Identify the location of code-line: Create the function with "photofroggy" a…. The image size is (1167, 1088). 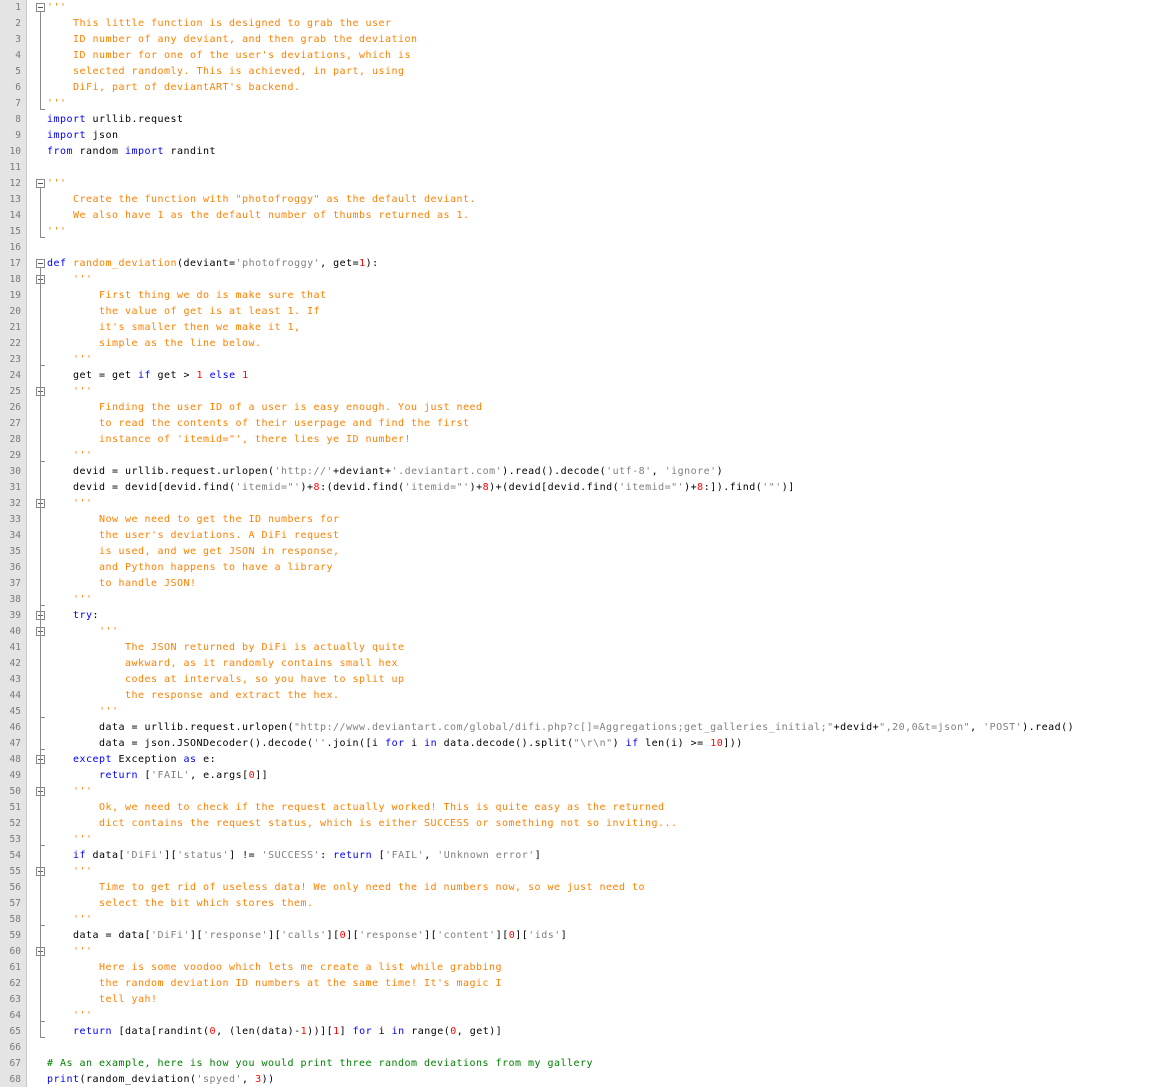
(261, 200).